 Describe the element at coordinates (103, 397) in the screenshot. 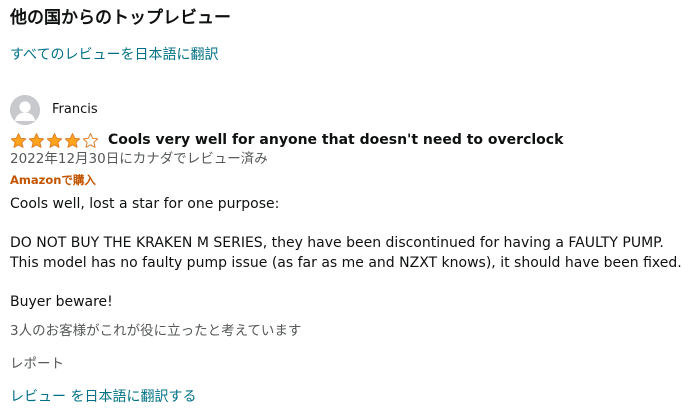

I see `translate-review-link: レビュー を日本語に翻訳する` at that location.